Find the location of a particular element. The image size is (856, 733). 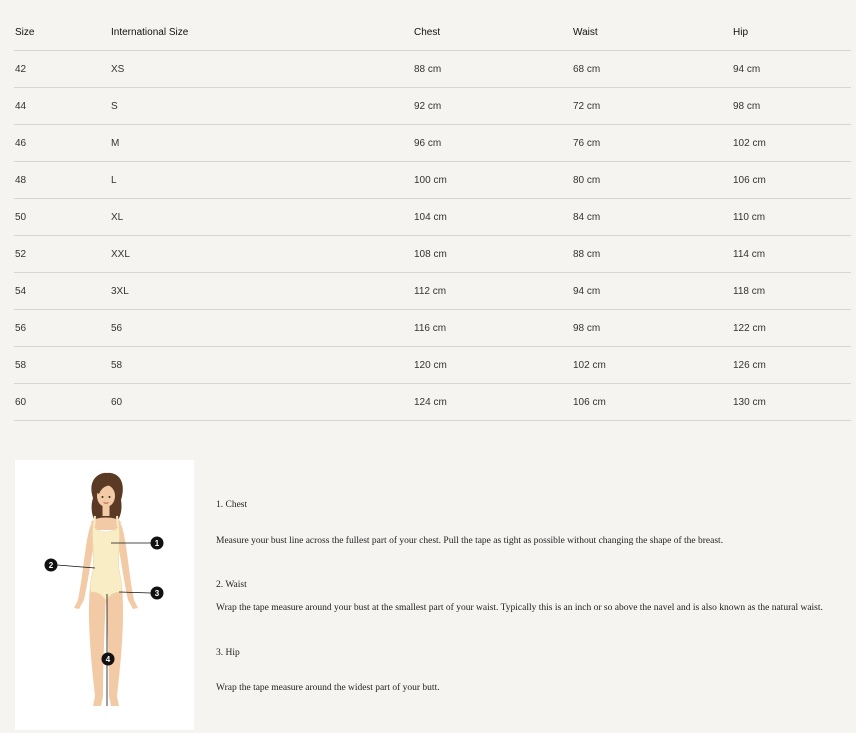

header-hip: Hip is located at coordinates (791, 32).